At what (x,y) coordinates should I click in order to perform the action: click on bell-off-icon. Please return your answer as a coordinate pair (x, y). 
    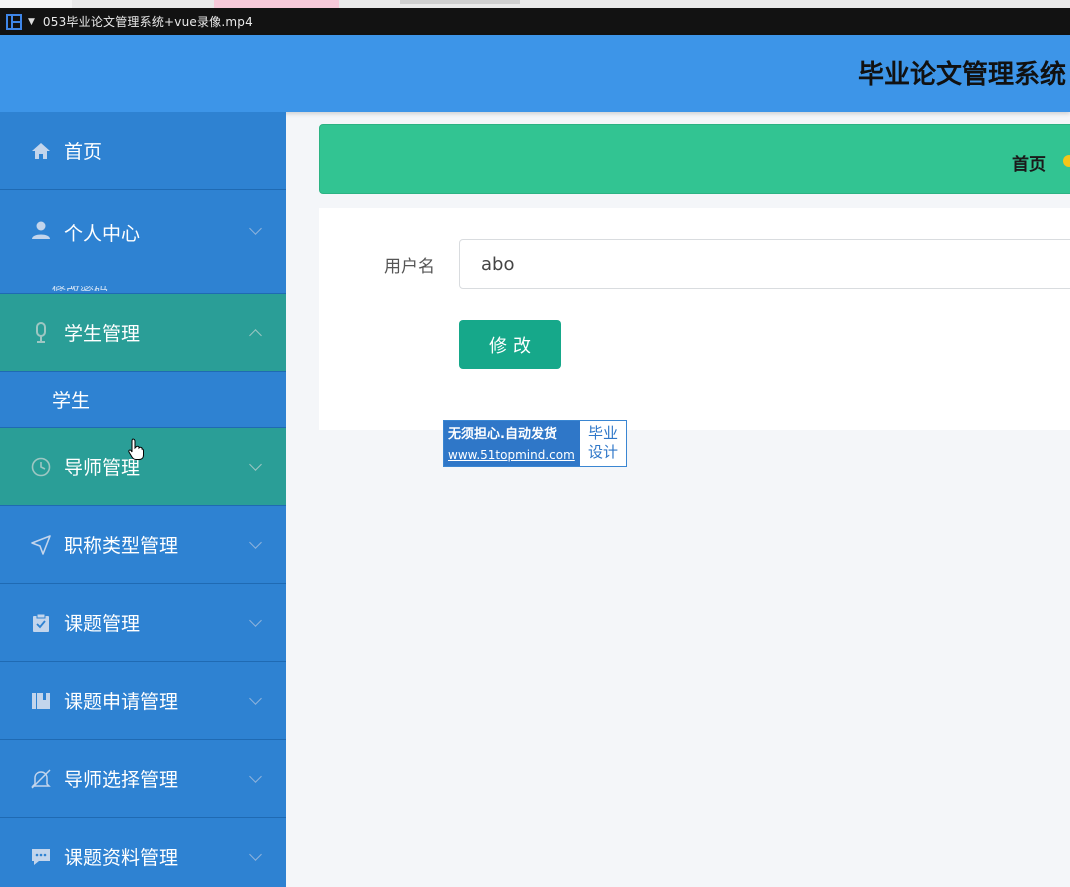
    Looking at the image, I should click on (41, 779).